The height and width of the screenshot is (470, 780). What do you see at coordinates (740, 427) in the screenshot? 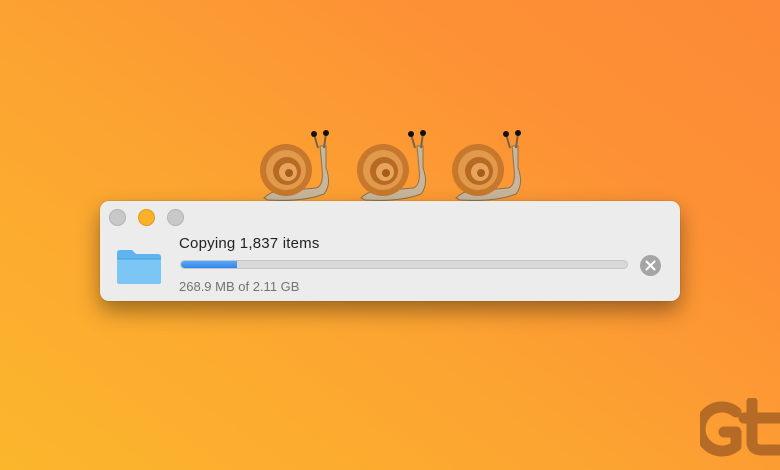
I see `brand-logo` at bounding box center [740, 427].